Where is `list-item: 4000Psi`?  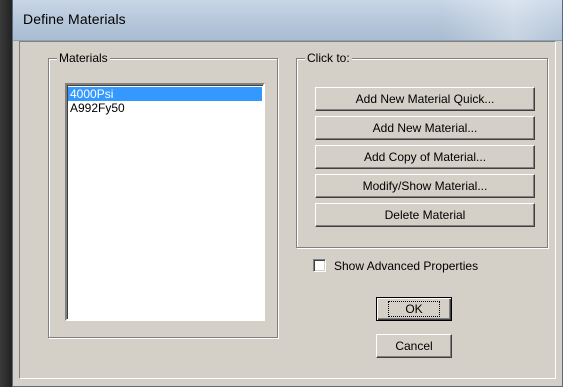
list-item: 4000Psi is located at coordinates (165, 94).